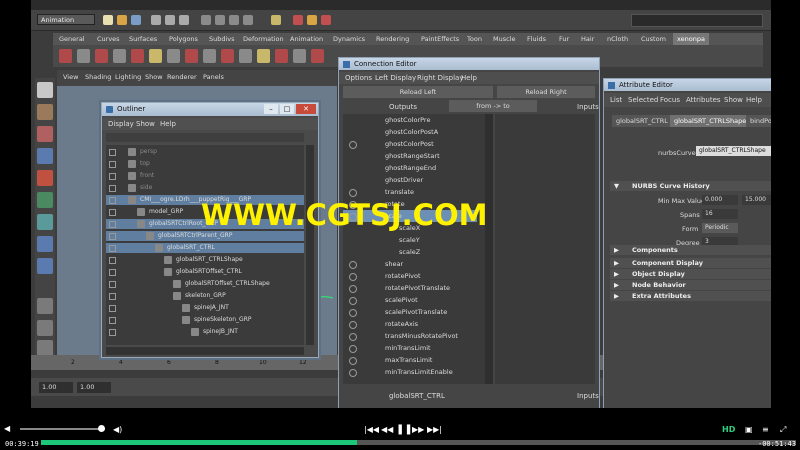 The width and height of the screenshot is (800, 450). Describe the element at coordinates (410, 180) in the screenshot. I see `attribute-row: ghostDriver` at that location.